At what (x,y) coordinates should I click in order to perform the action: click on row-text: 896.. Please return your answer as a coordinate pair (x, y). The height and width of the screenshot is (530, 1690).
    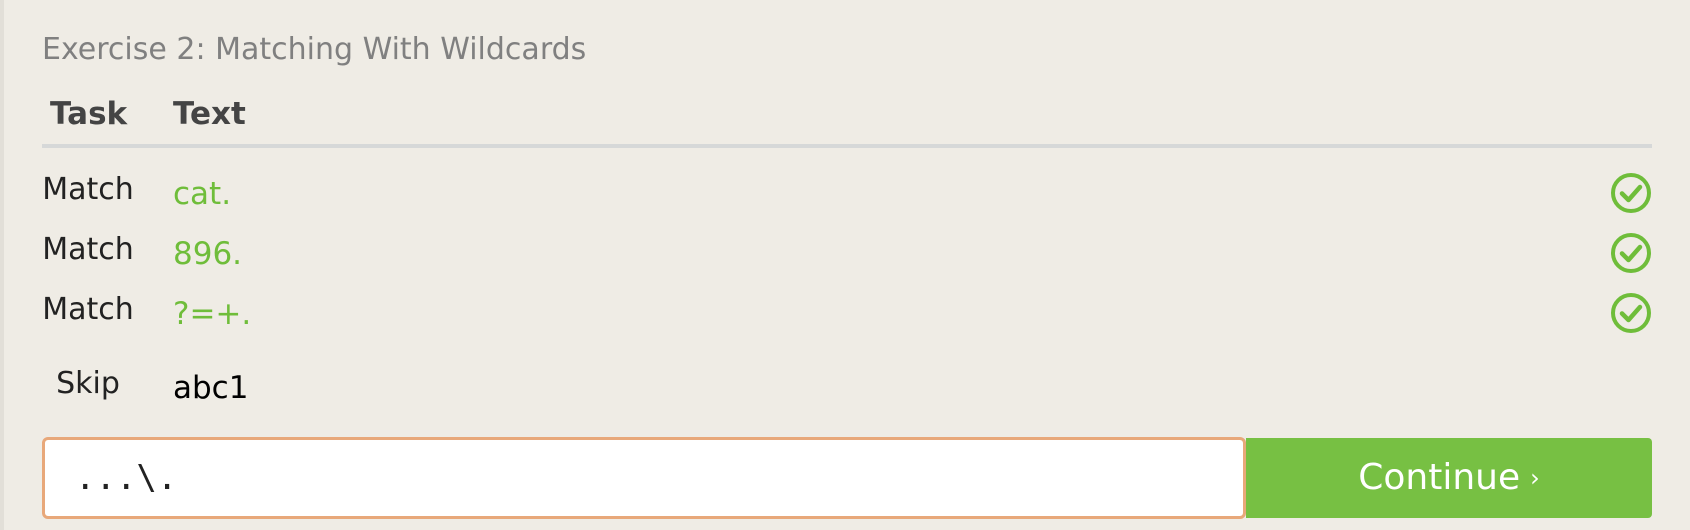
    Looking at the image, I should click on (208, 254).